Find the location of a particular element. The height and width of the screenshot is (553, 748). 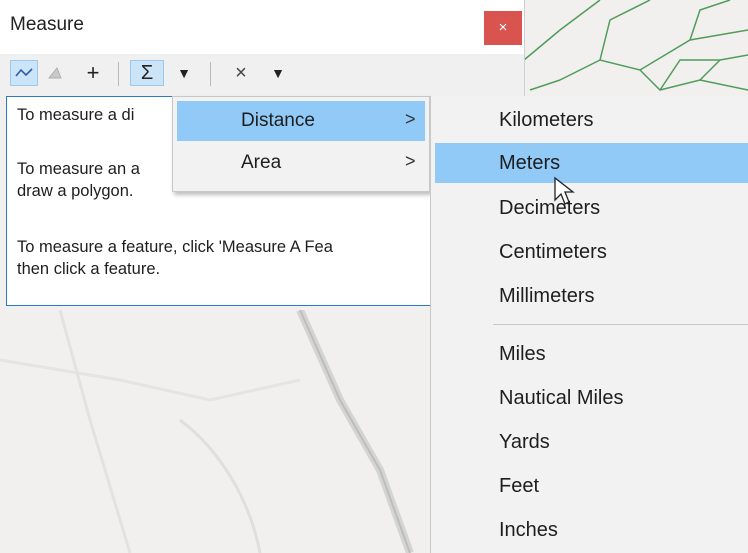

menu-item-feet: Feet is located at coordinates (591, 486).